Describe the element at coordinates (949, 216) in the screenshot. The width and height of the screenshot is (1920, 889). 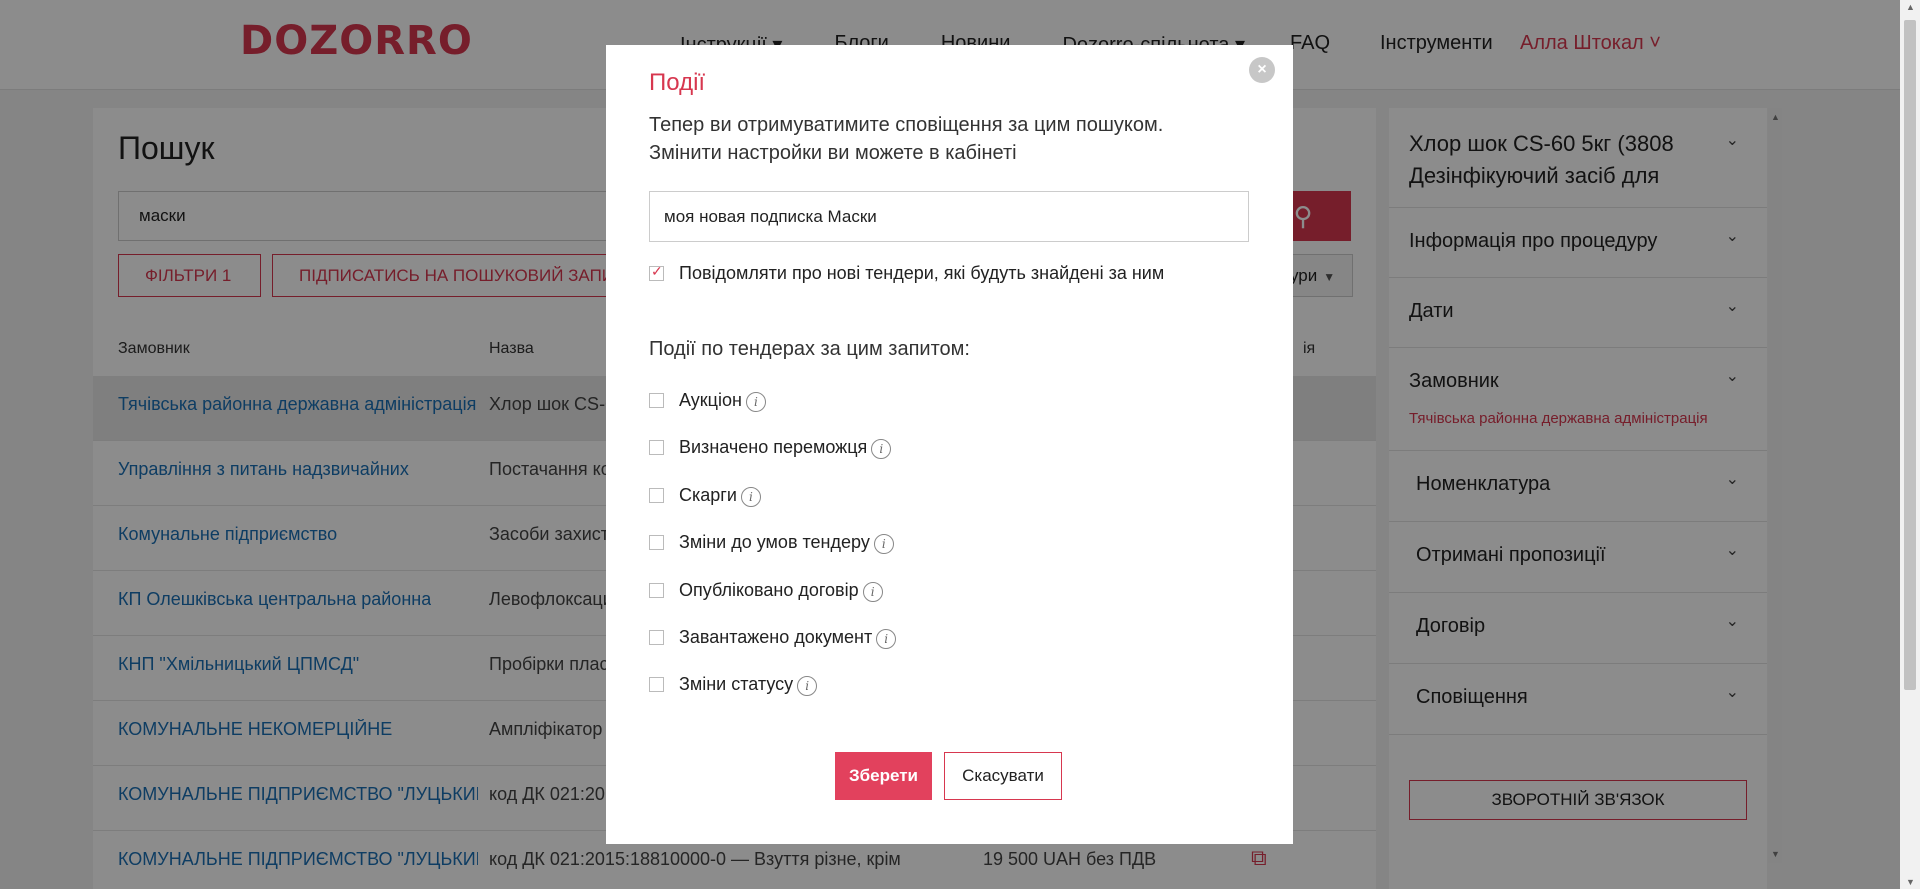
I see `subscription-name-field` at that location.